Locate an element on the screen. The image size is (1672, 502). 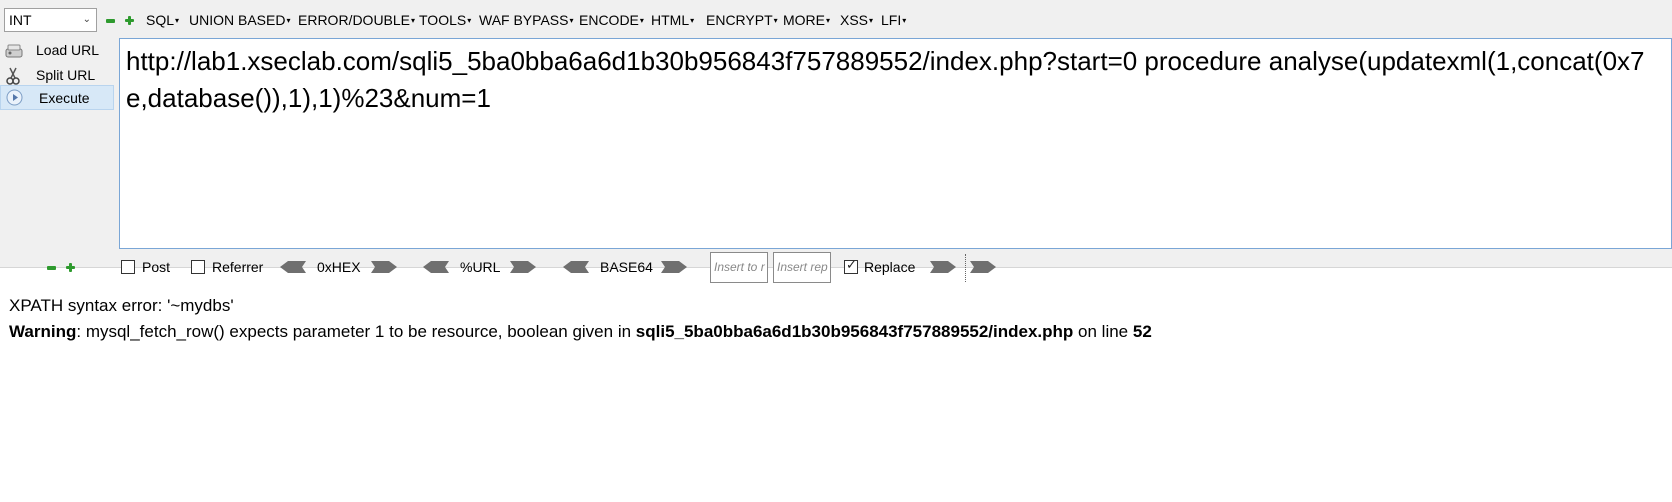
menu-lfi: LFI▾ is located at coordinates (893, 20).